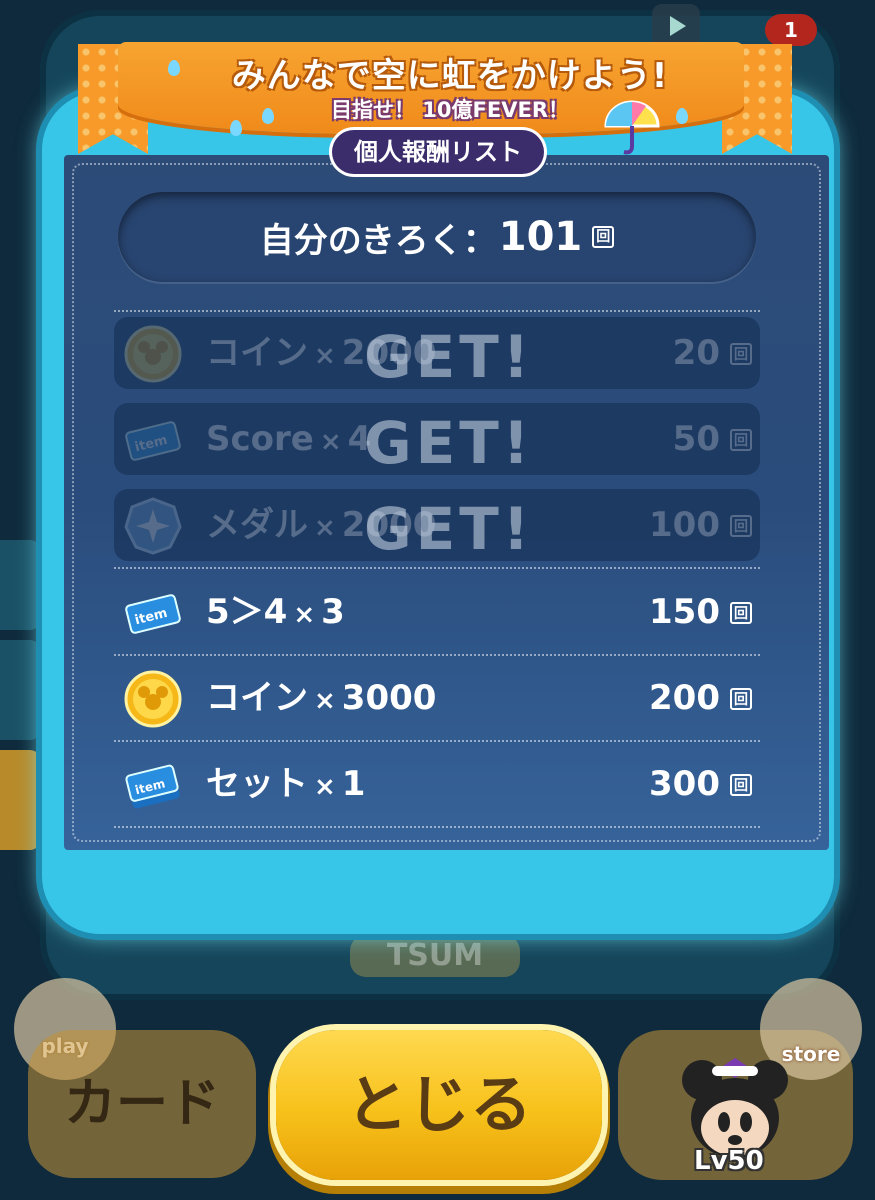 Image resolution: width=875 pixels, height=1200 pixels. What do you see at coordinates (333, 612) in the screenshot?
I see `reward-amount: 3` at bounding box center [333, 612].